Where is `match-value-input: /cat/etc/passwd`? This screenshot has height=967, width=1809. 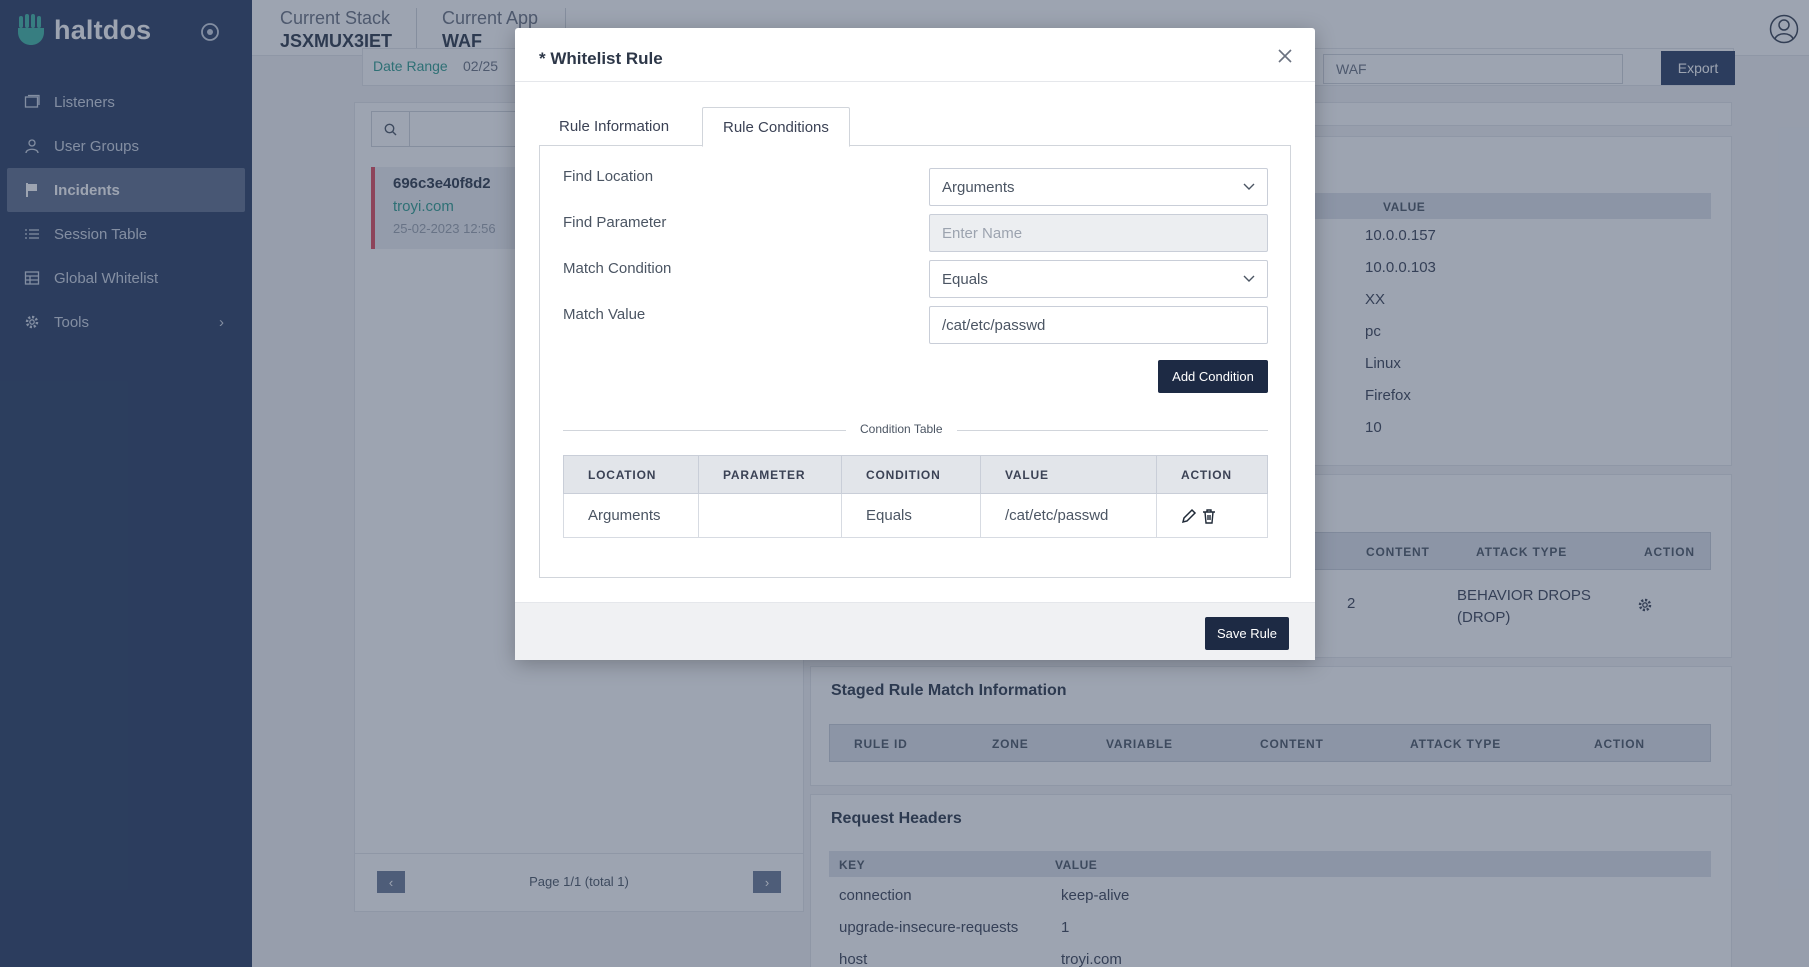 match-value-input: /cat/etc/passwd is located at coordinates (1098, 325).